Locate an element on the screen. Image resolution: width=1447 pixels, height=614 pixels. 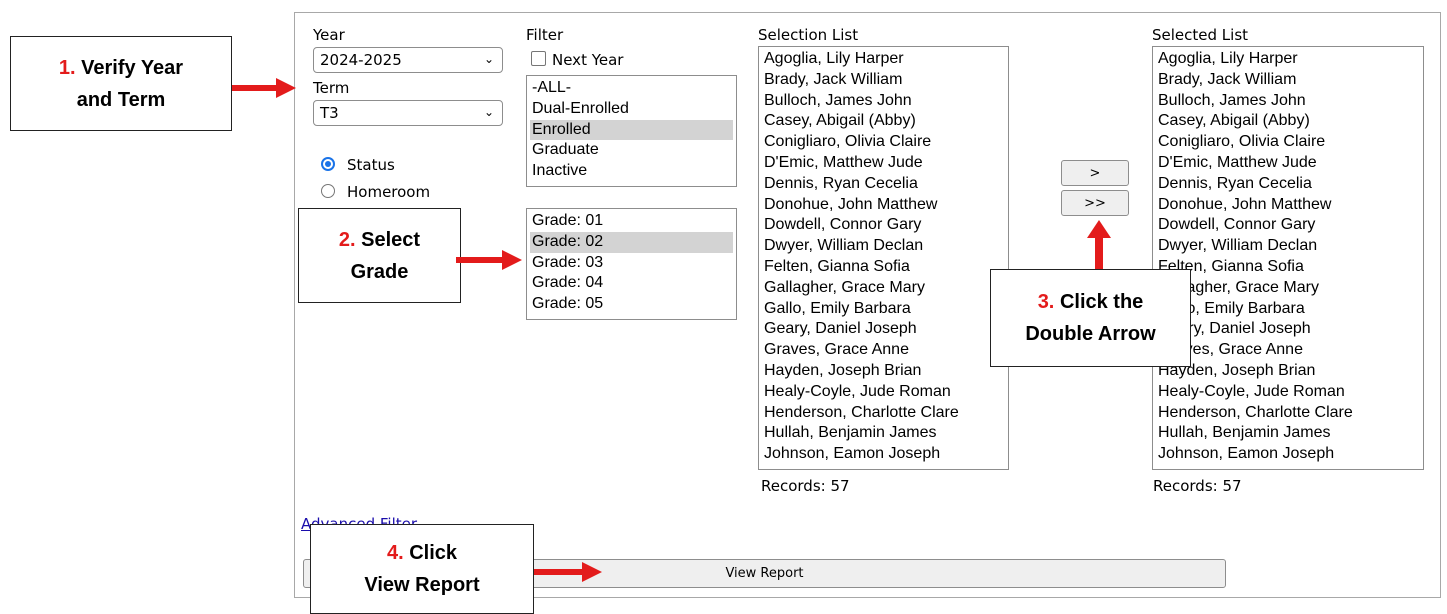
selected-list-item: Graves, Grace Anne is located at coordinates (1288, 350).